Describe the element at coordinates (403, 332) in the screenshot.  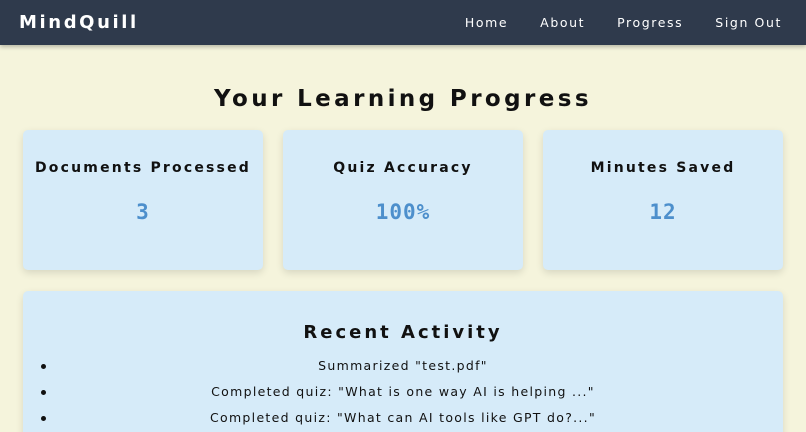
I see `activity-title: Recent Activity` at that location.